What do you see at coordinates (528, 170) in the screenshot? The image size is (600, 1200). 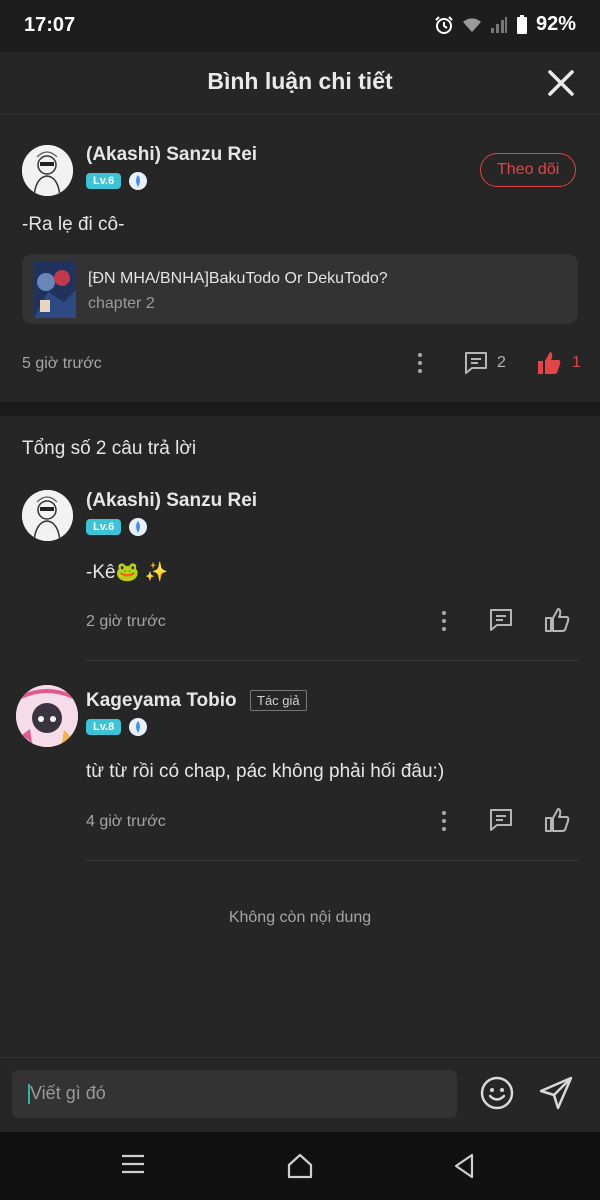 I see `follow-button: Theo dõi` at bounding box center [528, 170].